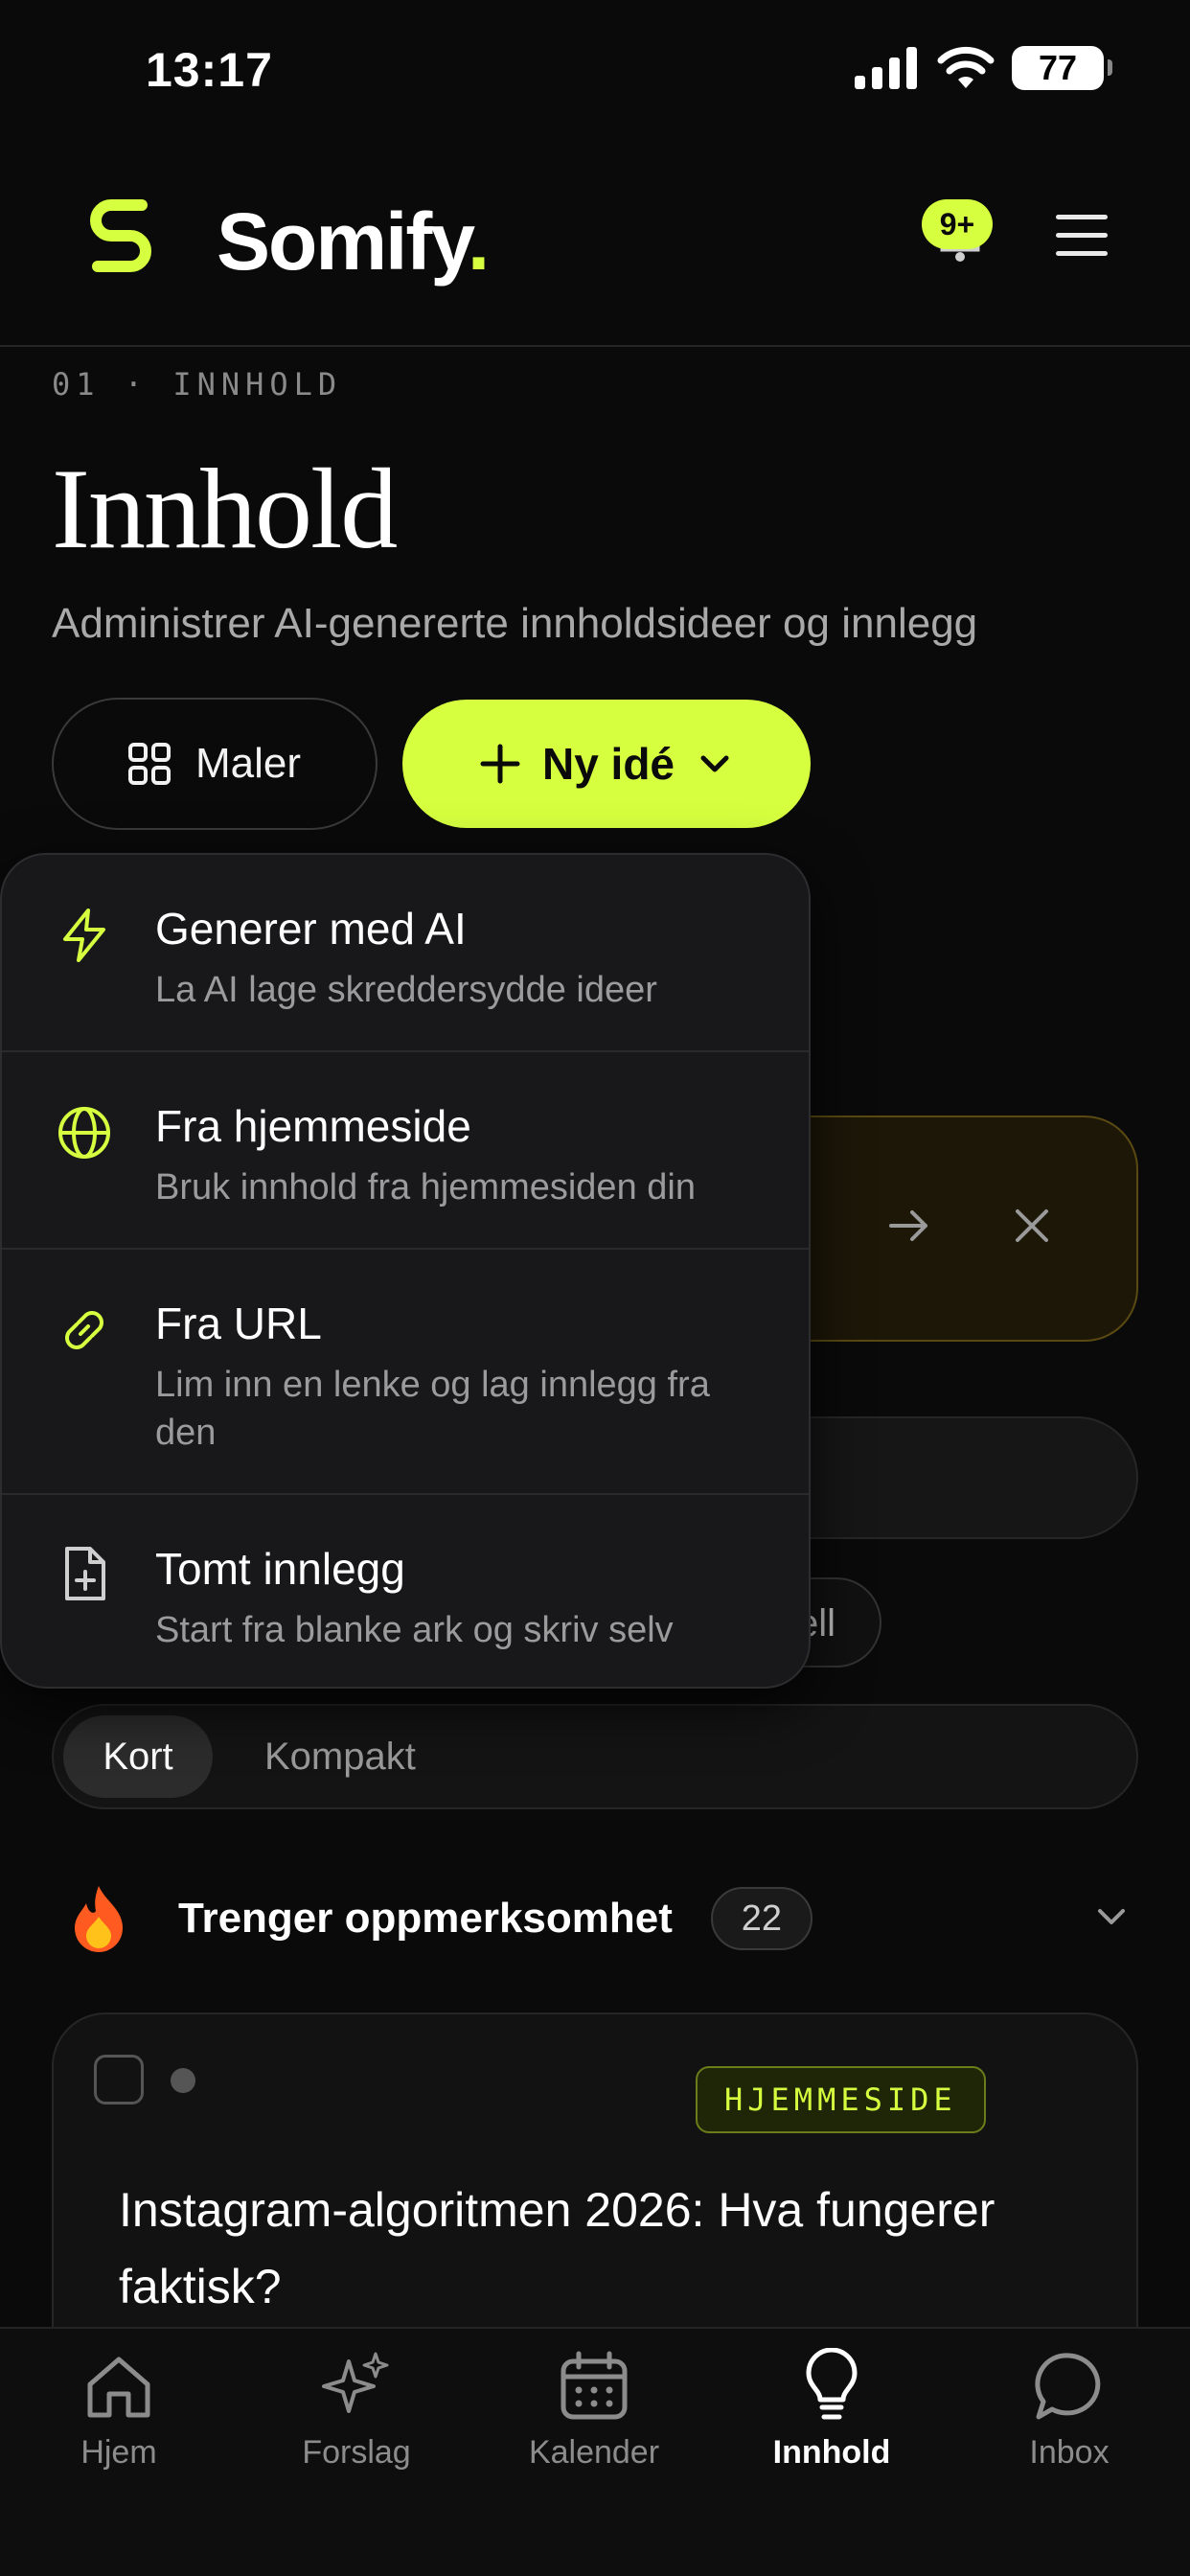  What do you see at coordinates (249, 763) in the screenshot?
I see `templates-label: Maler` at bounding box center [249, 763].